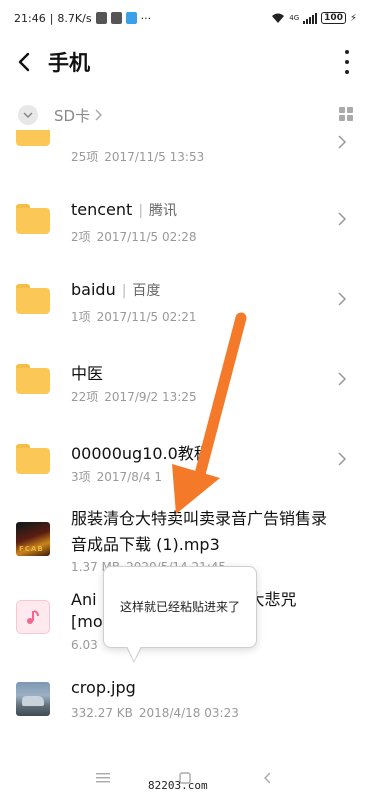 Image resolution: width=369 pixels, height=800 pixels. Describe the element at coordinates (131, 18) in the screenshot. I see `app-notification-icon` at that location.